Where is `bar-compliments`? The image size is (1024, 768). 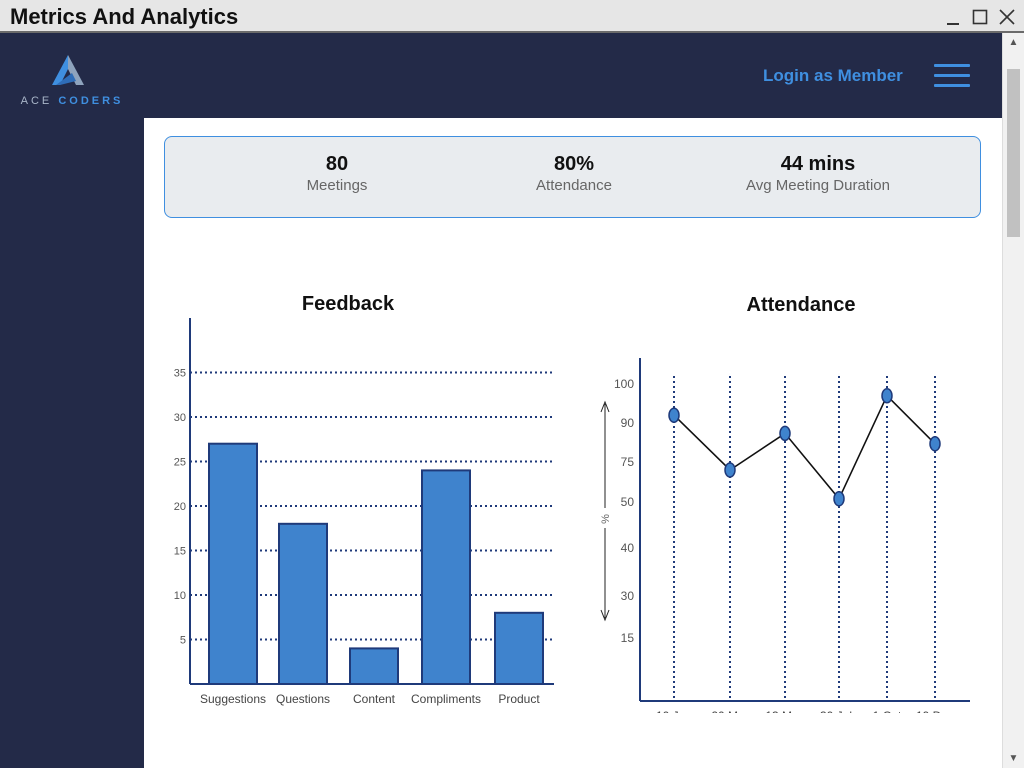 bar-compliments is located at coordinates (446, 577).